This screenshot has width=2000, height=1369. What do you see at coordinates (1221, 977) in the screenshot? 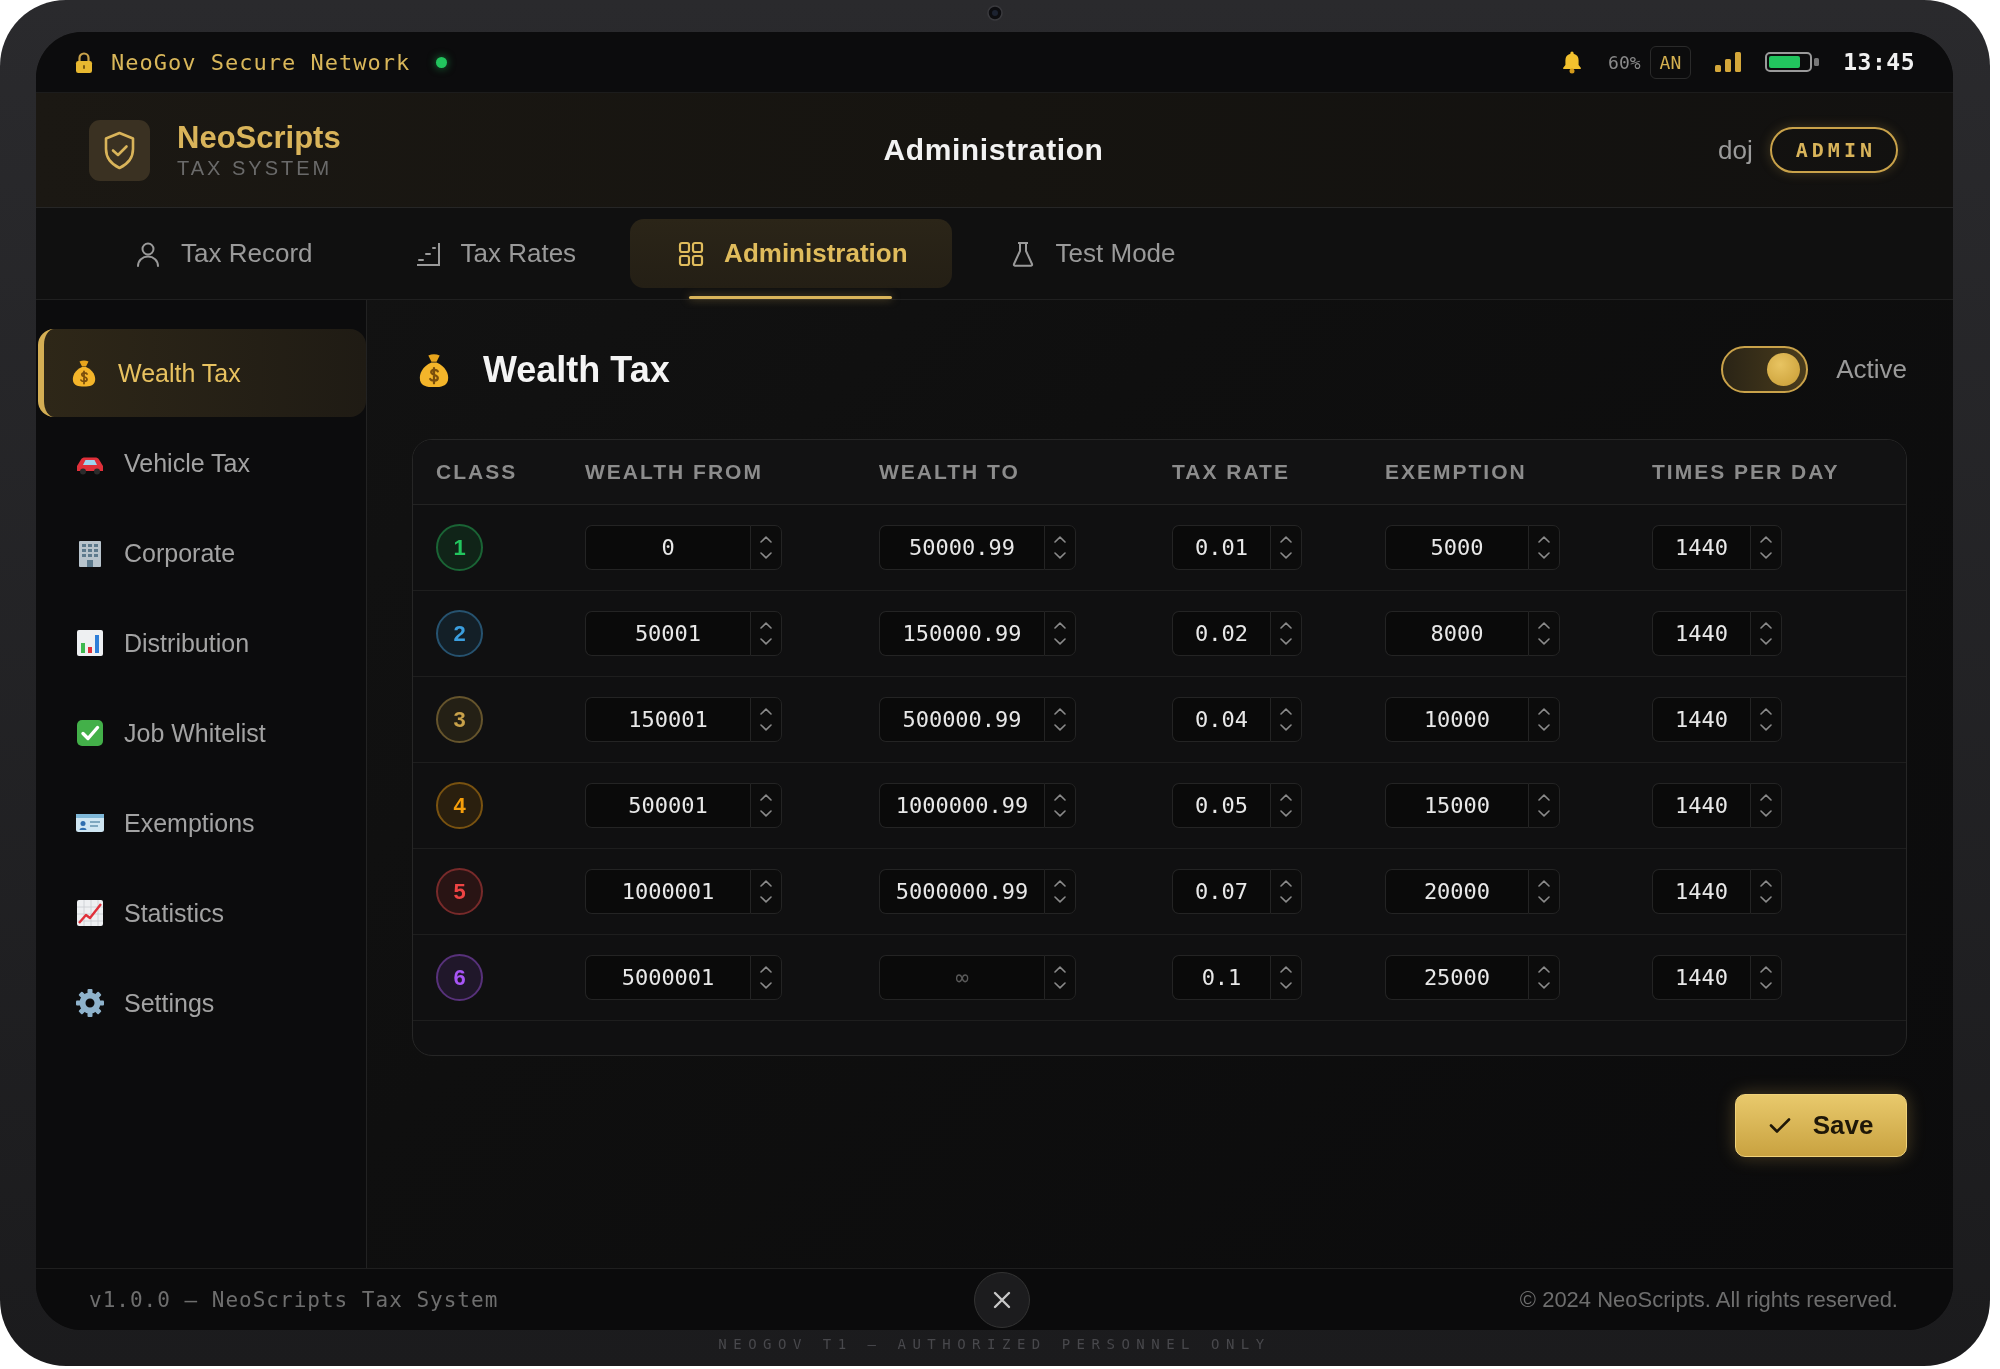
I see `number-input: 0.1` at bounding box center [1221, 977].